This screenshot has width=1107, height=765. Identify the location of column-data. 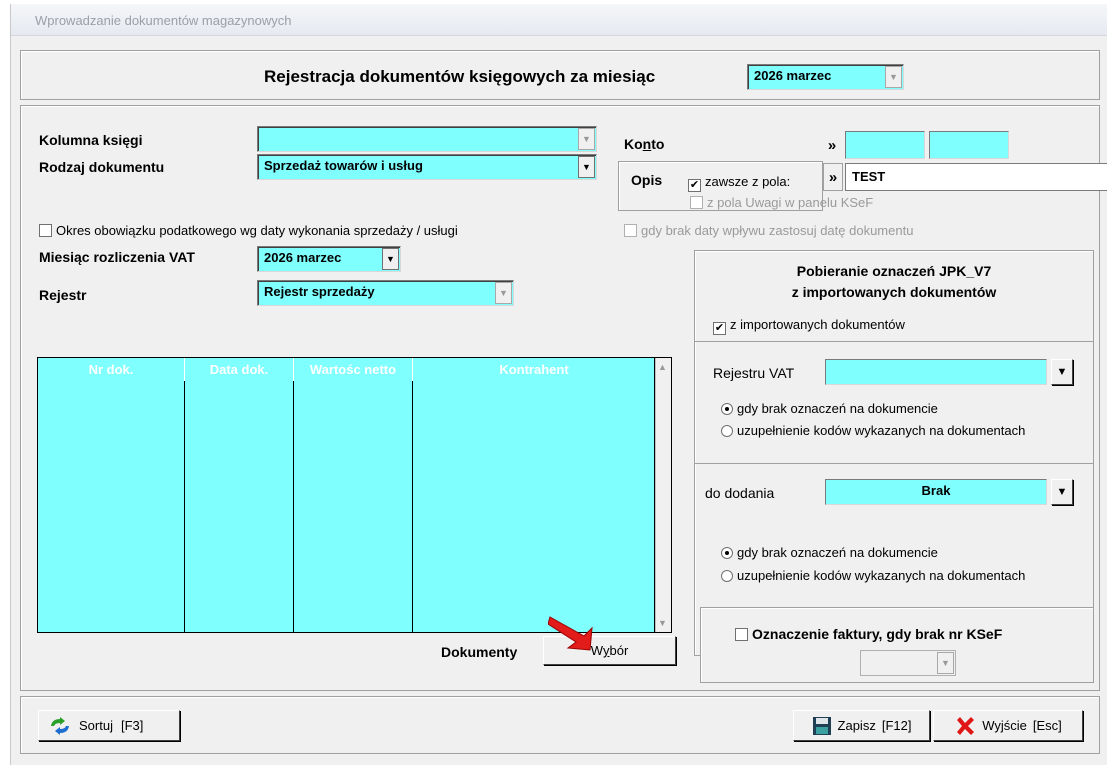
(239, 495).